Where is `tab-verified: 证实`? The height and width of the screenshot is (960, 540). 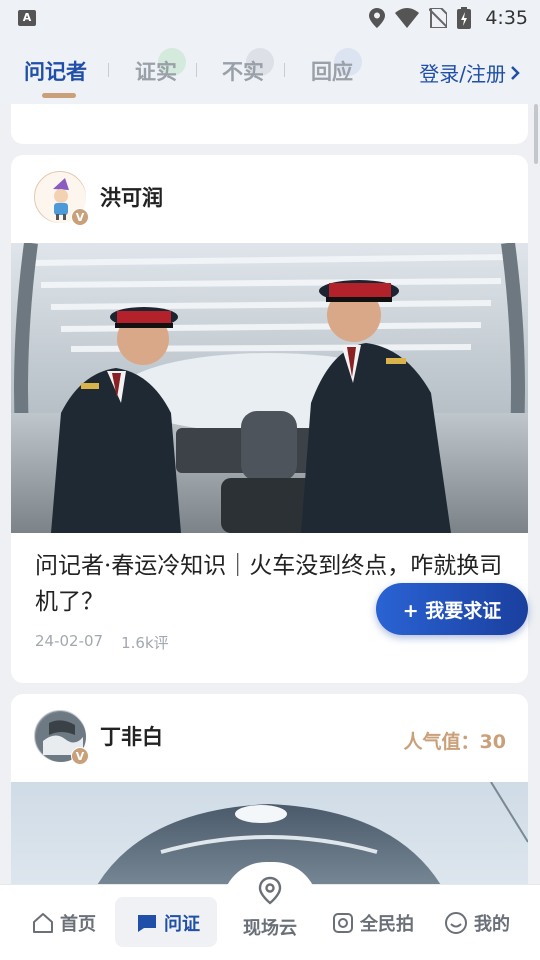 tab-verified: 证实 is located at coordinates (156, 71).